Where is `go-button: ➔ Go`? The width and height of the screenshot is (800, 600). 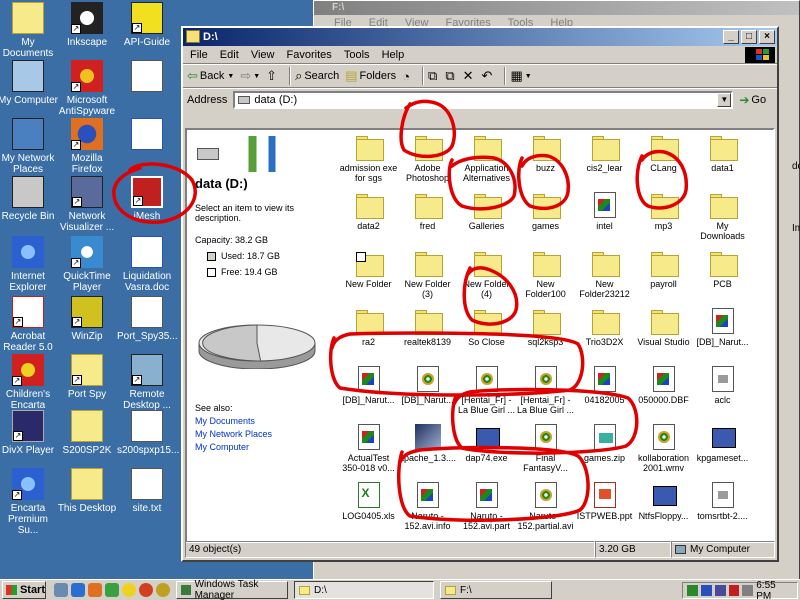 go-button: ➔ Go is located at coordinates (752, 100).